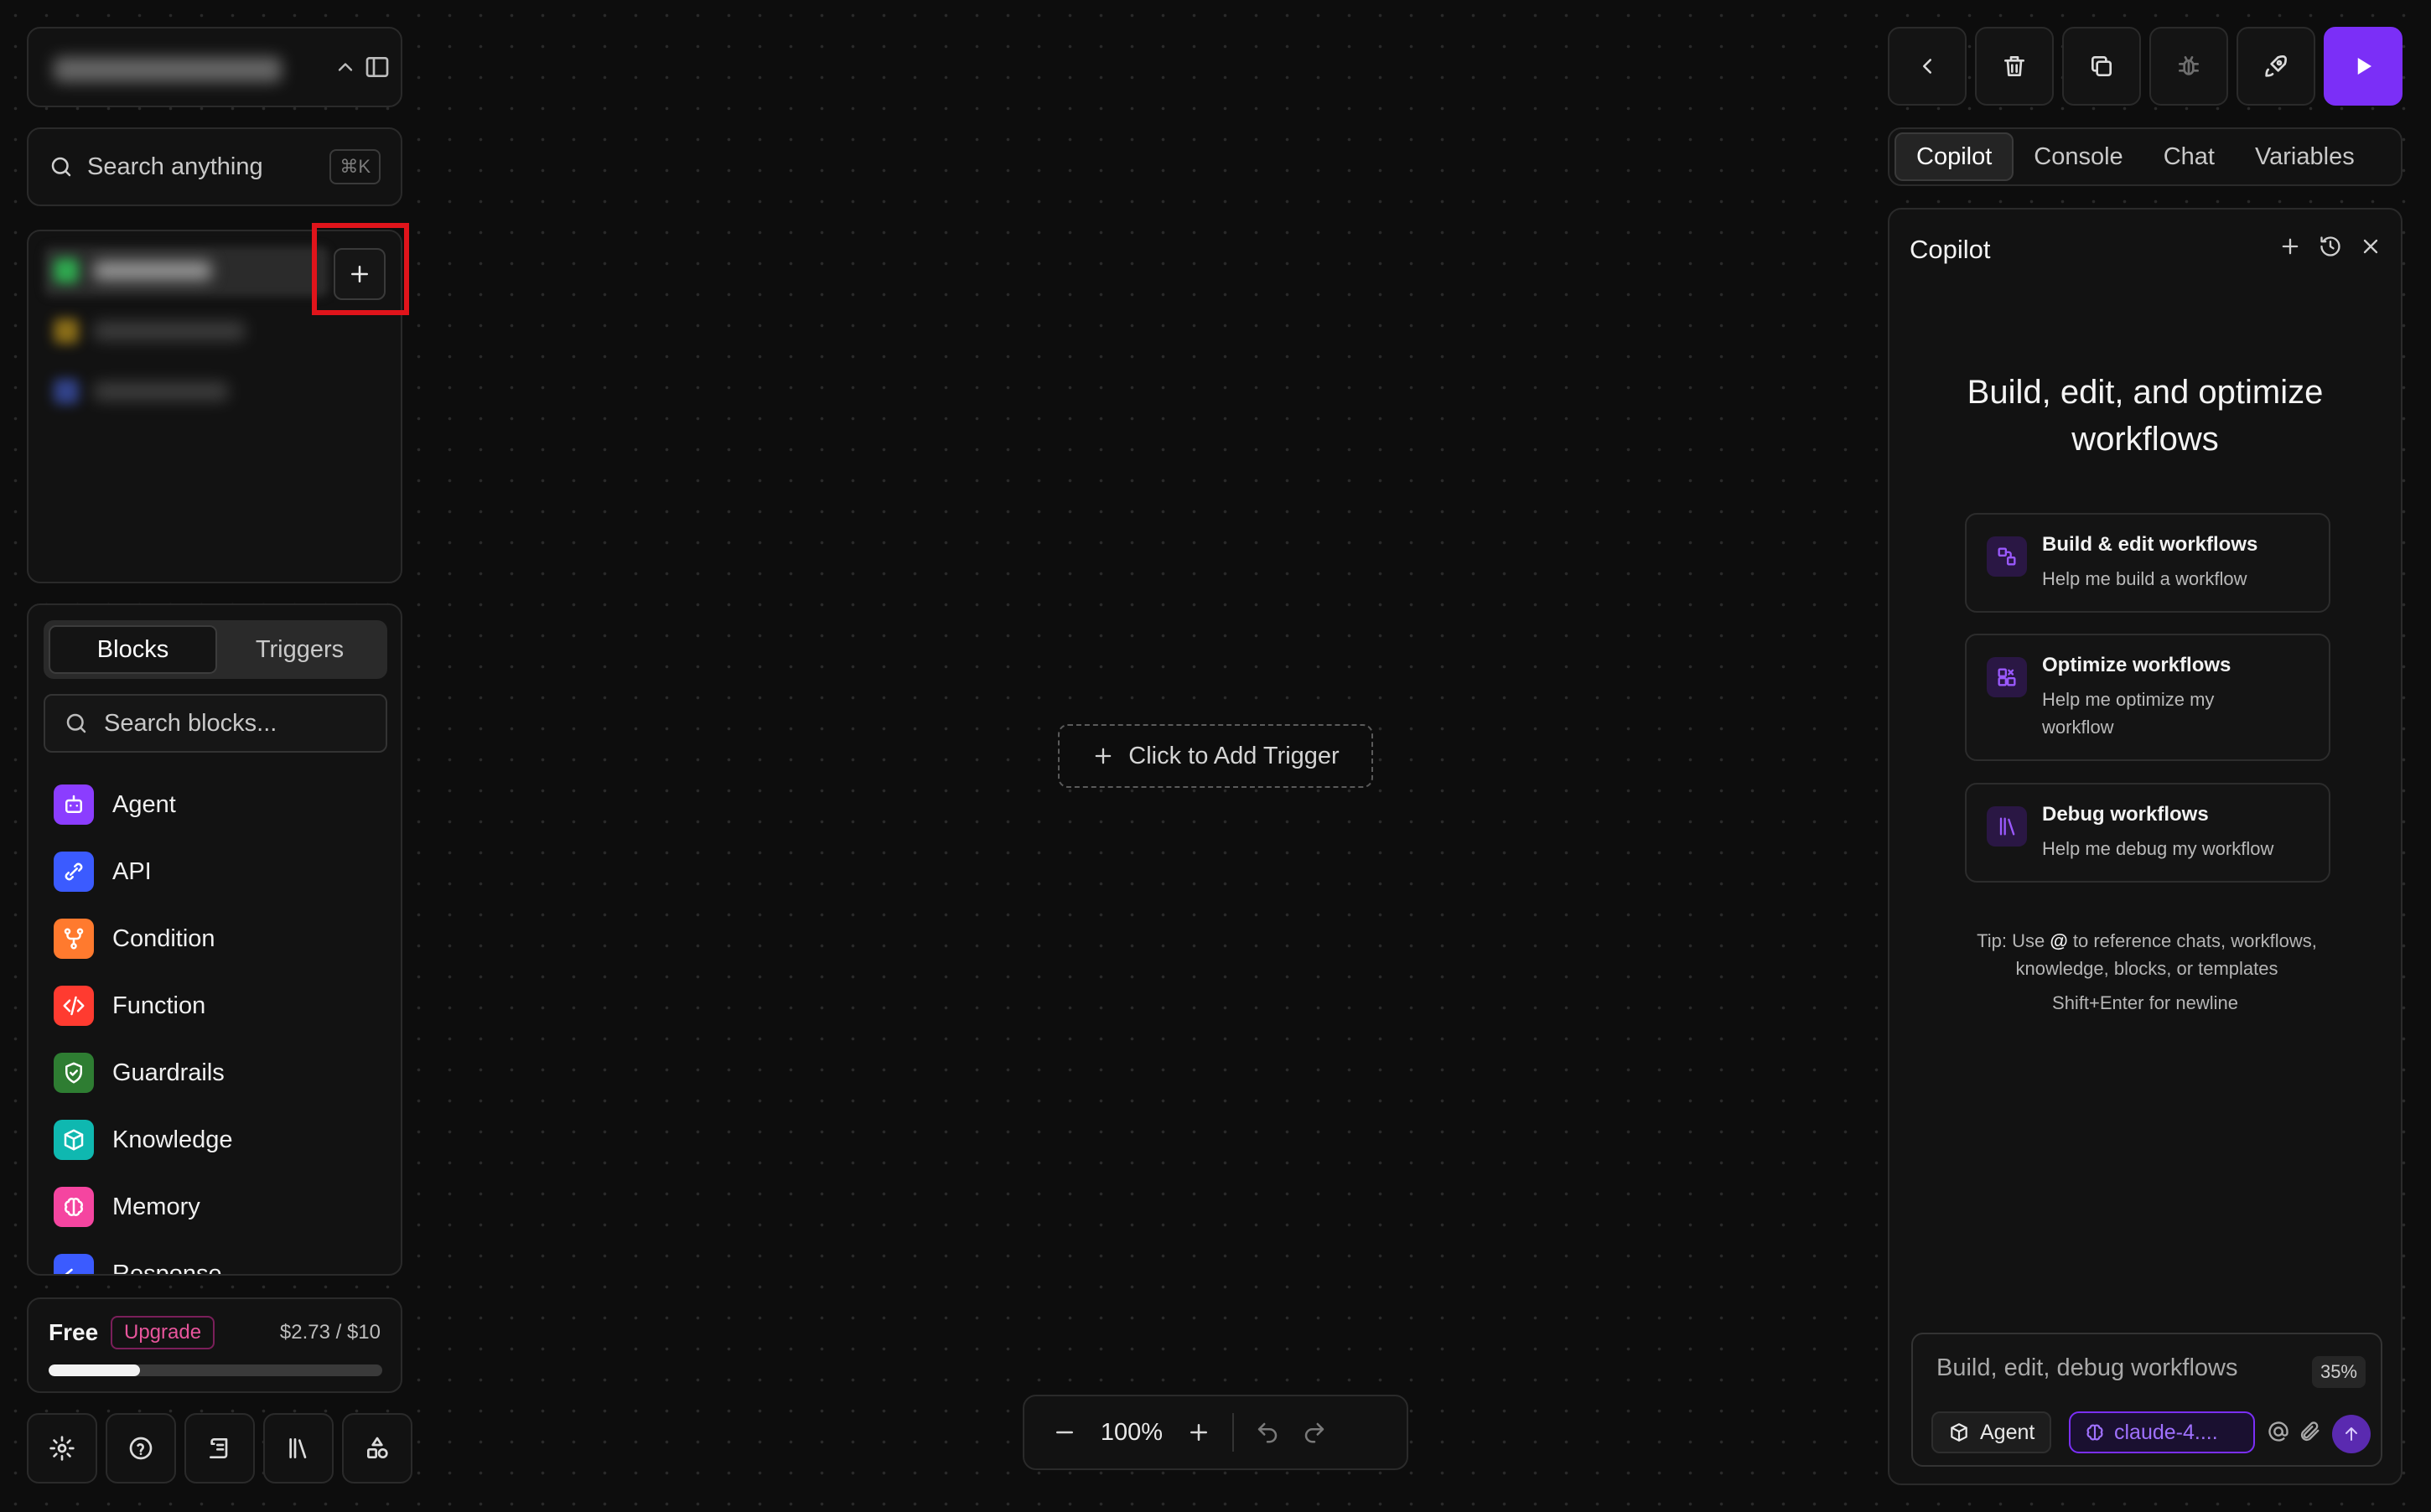  Describe the element at coordinates (2189, 156) in the screenshot. I see `tab-chat: Chat` at that location.